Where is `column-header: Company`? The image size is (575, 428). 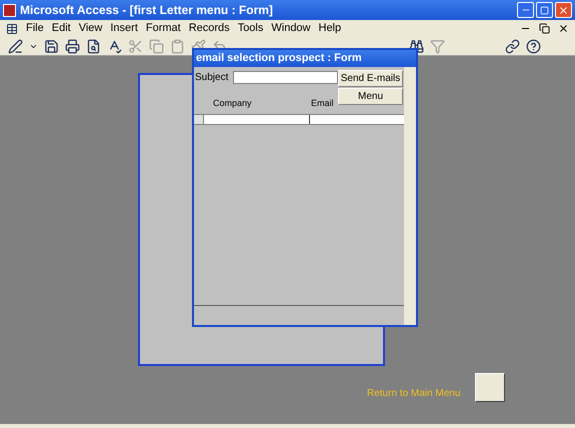 column-header: Company is located at coordinates (233, 103).